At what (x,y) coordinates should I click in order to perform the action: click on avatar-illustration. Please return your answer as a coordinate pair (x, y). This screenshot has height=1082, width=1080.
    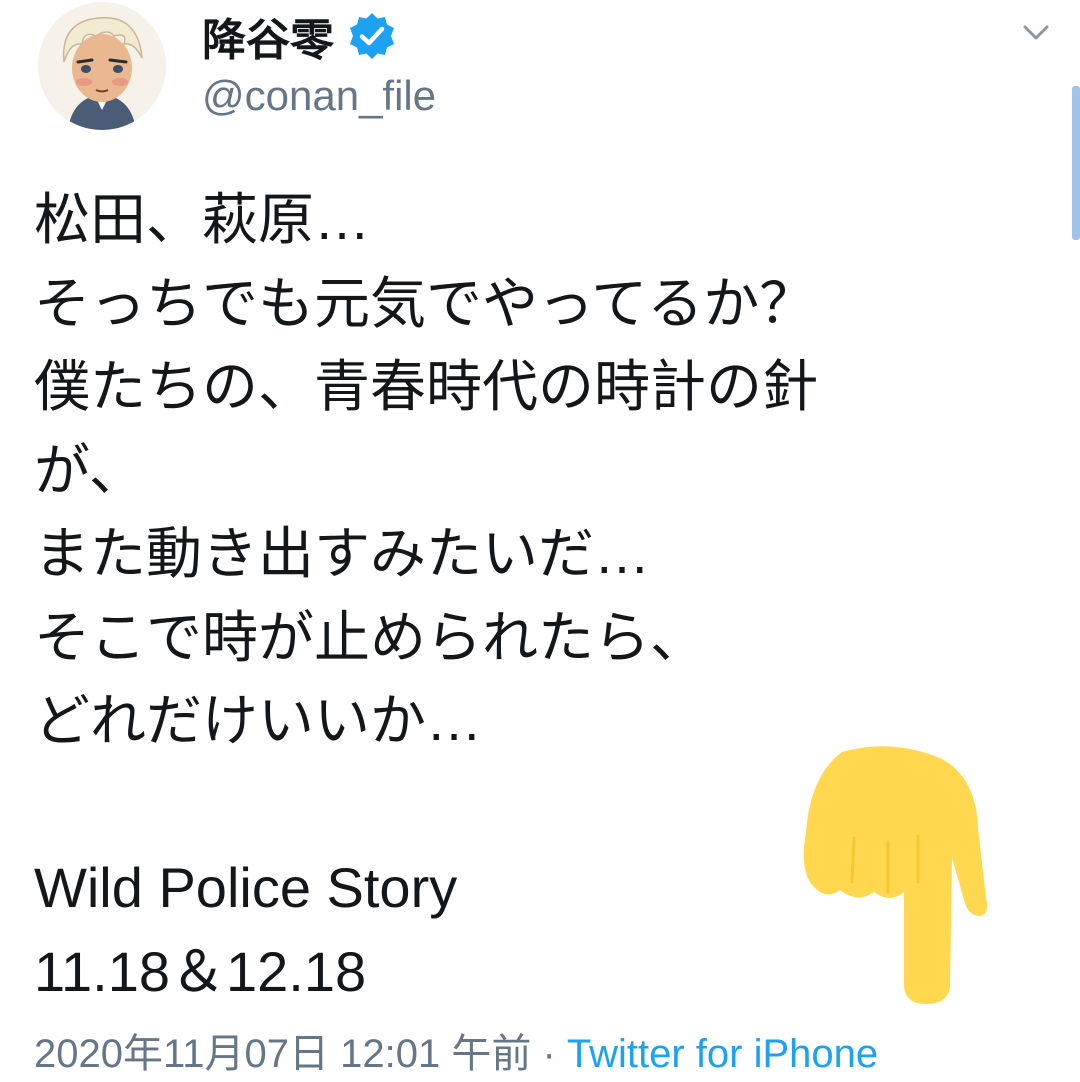
    Looking at the image, I should click on (102, 66).